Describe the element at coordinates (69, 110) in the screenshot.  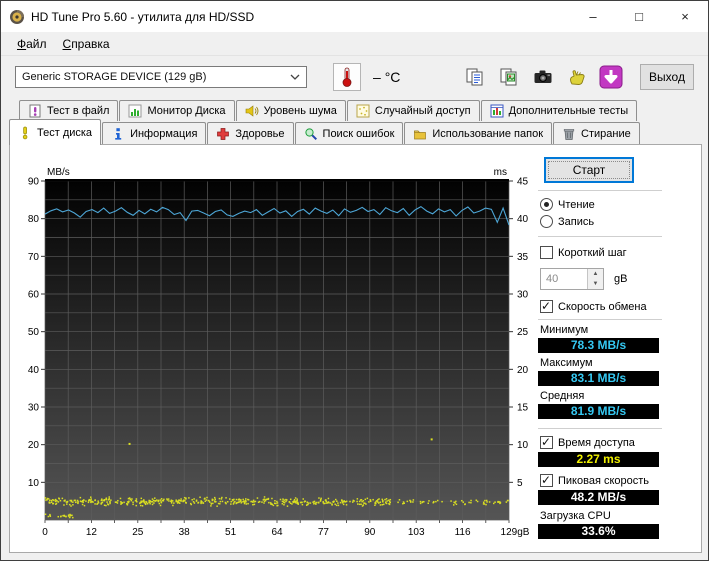
I see `tab-file-benchmark: Тест в файл` at that location.